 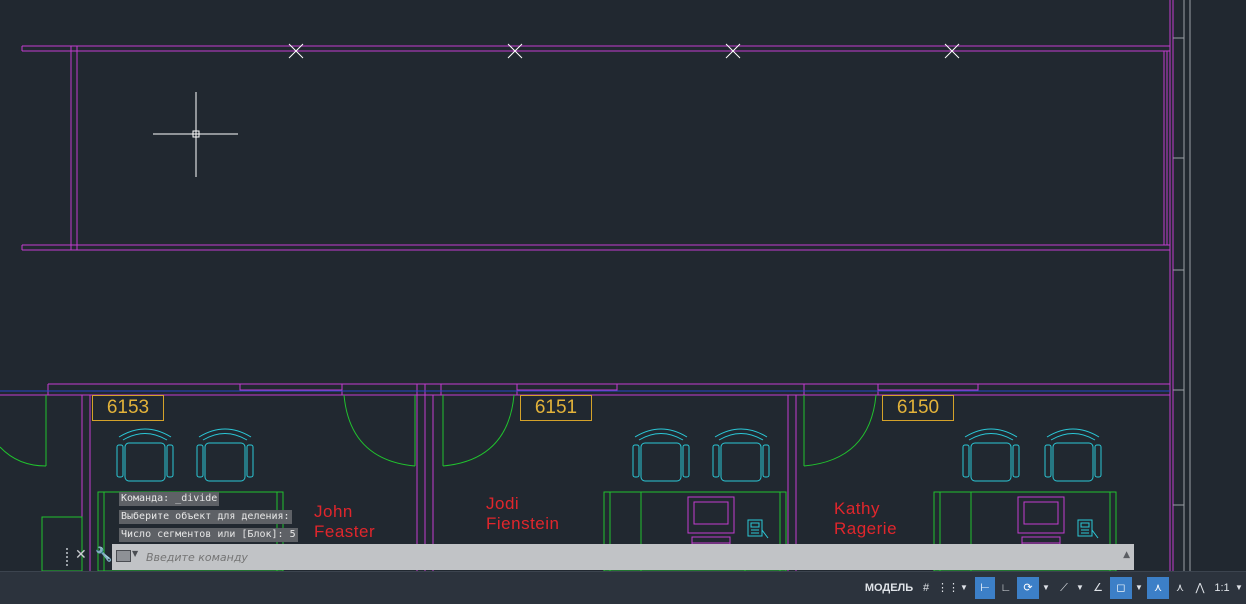 What do you see at coordinates (985, 588) in the screenshot?
I see `dynamic-input-icon: ⊢` at bounding box center [985, 588].